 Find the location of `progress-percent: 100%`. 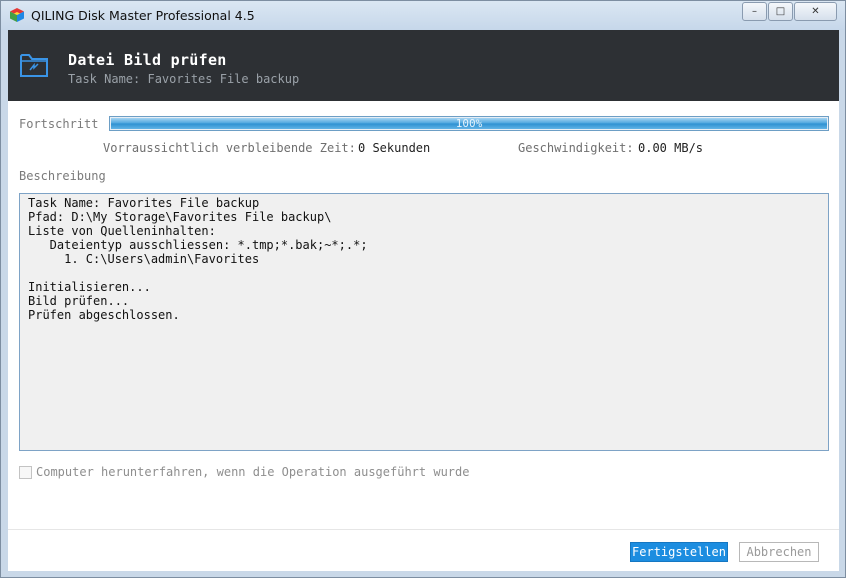

progress-percent: 100% is located at coordinates (469, 123).